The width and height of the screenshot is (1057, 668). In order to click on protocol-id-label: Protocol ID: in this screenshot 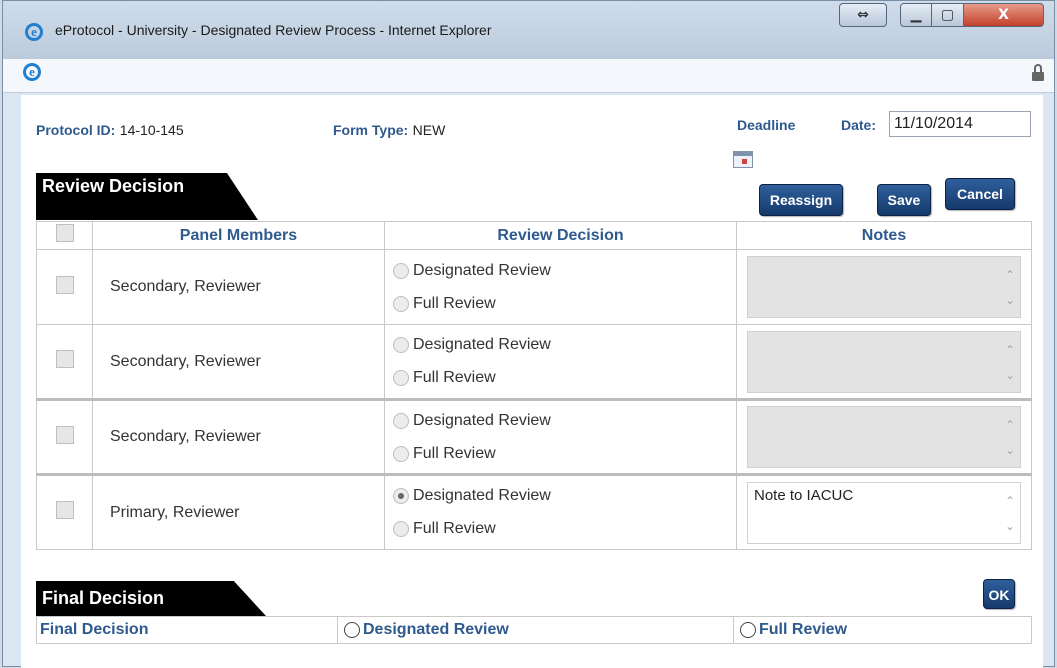, I will do `click(76, 130)`.